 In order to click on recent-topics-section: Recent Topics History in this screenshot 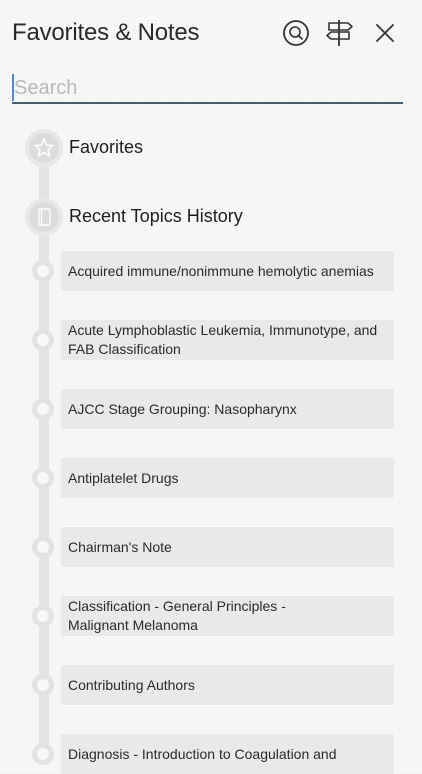, I will do `click(205, 218)`.